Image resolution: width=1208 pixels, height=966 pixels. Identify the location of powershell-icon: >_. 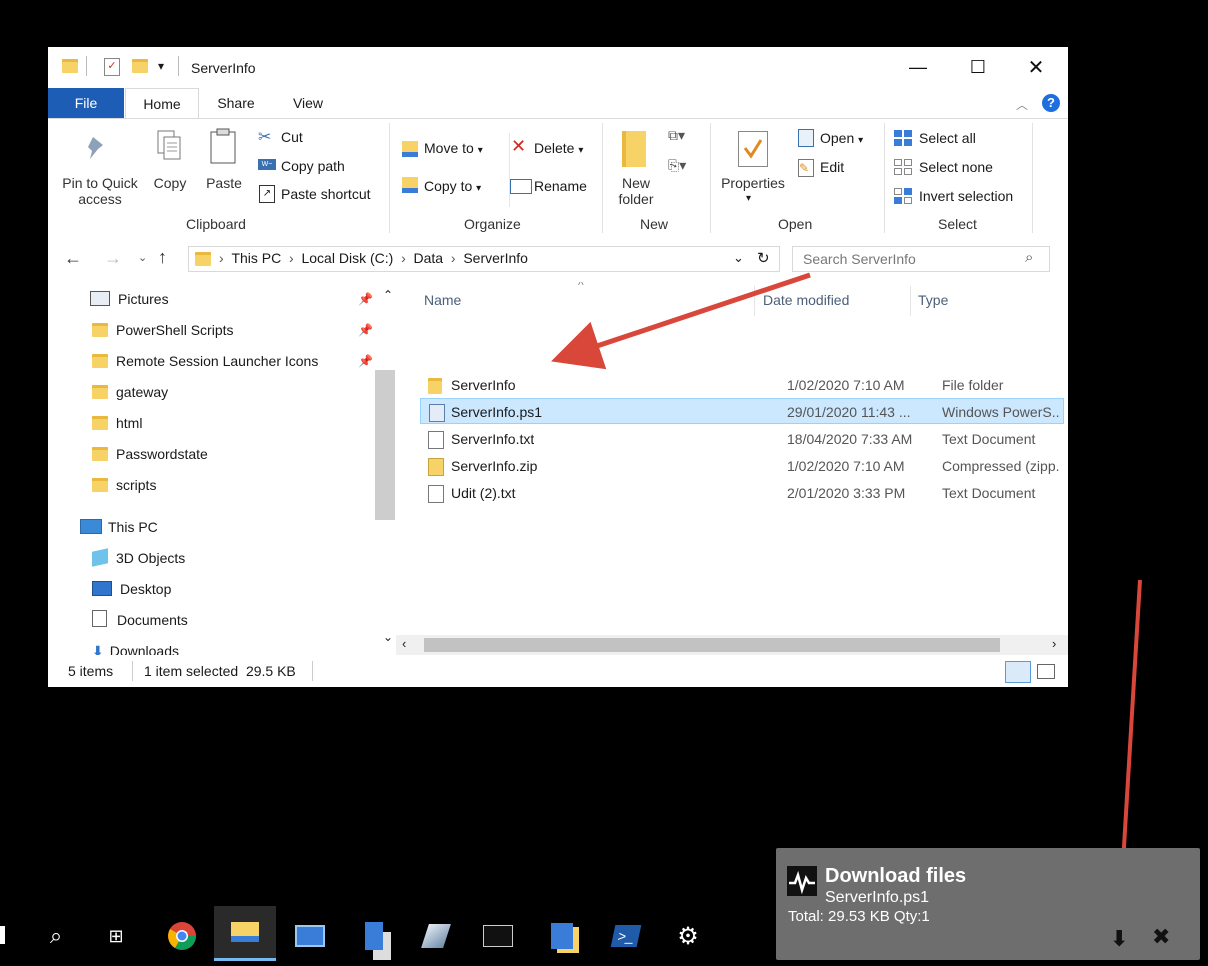
(626, 936).